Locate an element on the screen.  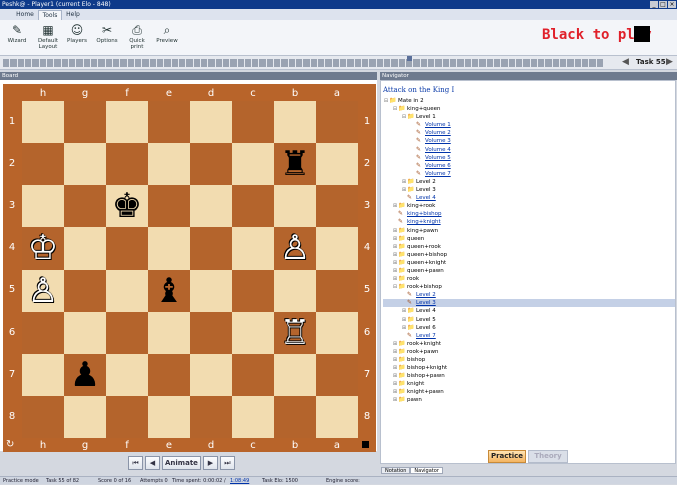
board-square-g6 is located at coordinates (85, 332).